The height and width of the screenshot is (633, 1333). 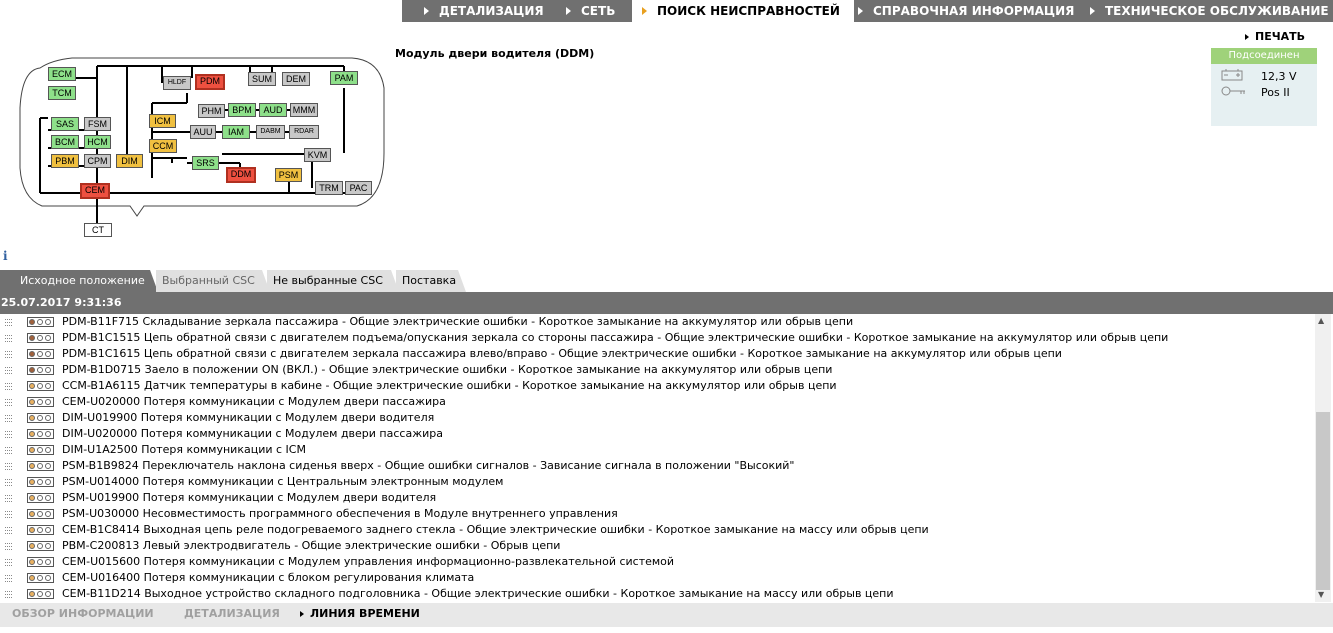 I want to click on scroll-down-icon: ▼, so click(x=1321, y=594).